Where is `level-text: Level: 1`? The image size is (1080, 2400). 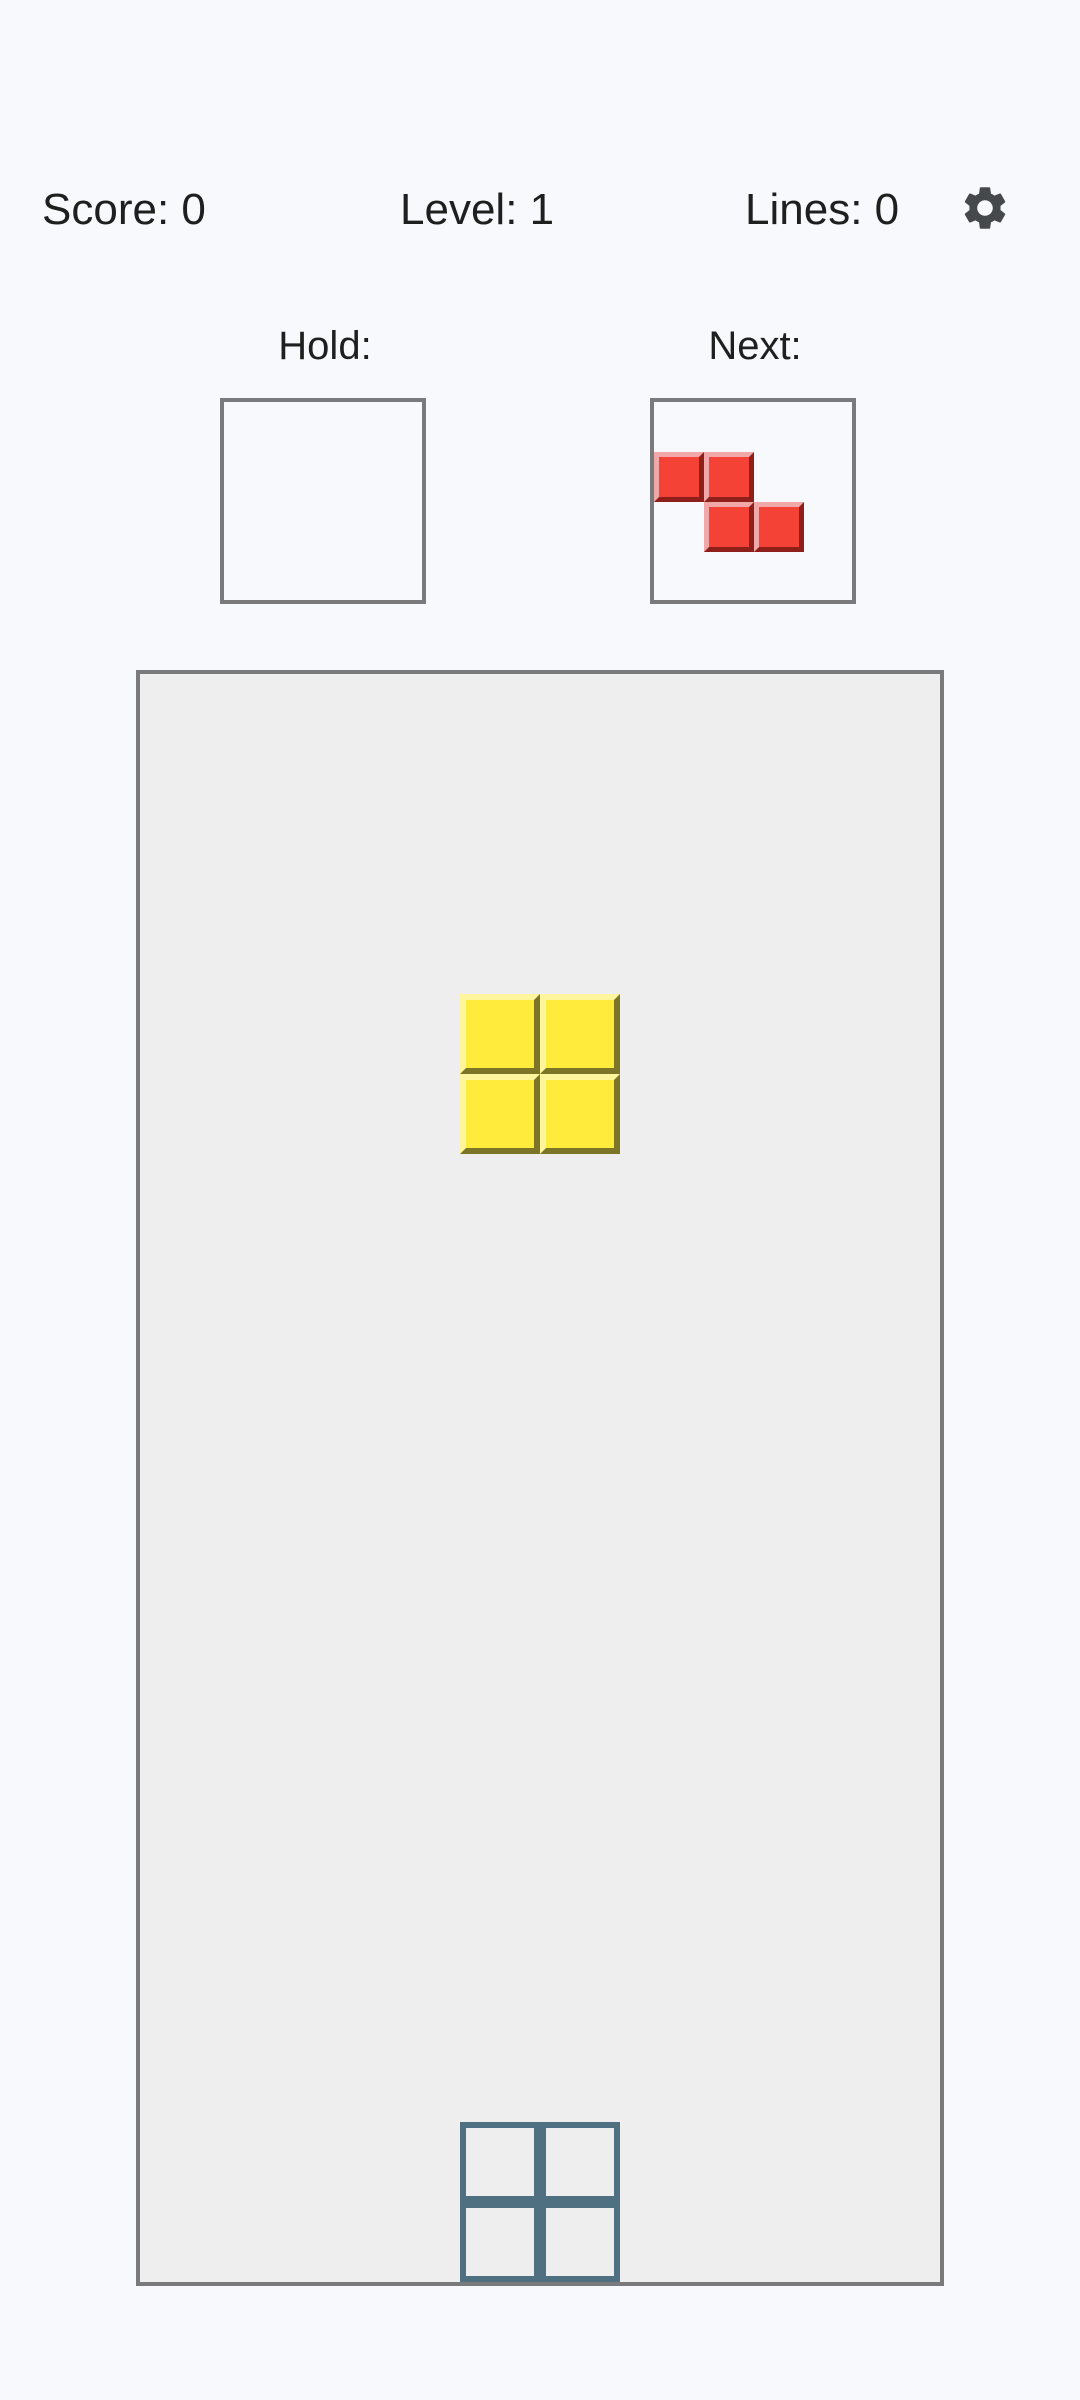 level-text: Level: 1 is located at coordinates (477, 209).